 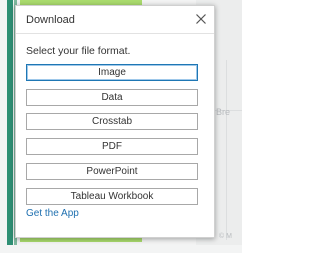 What do you see at coordinates (50, 20) in the screenshot?
I see `dialog-title: Download` at bounding box center [50, 20].